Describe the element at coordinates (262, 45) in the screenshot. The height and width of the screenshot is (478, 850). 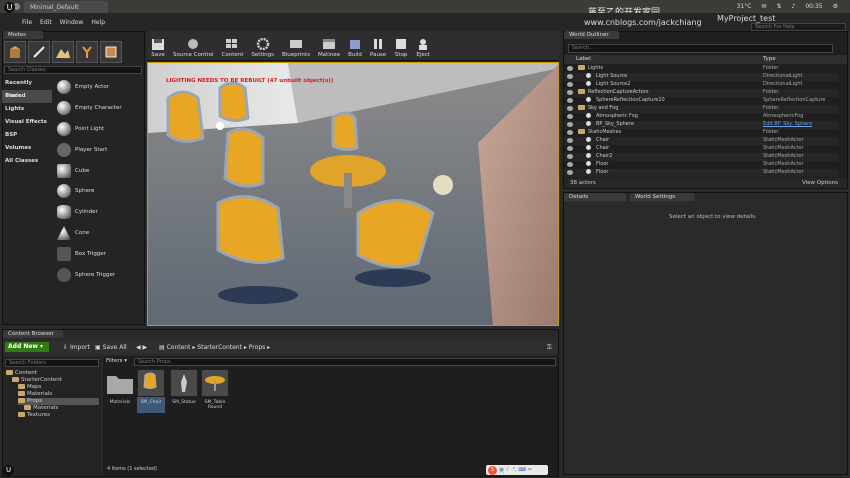
I see `settings-button: Settings` at that location.